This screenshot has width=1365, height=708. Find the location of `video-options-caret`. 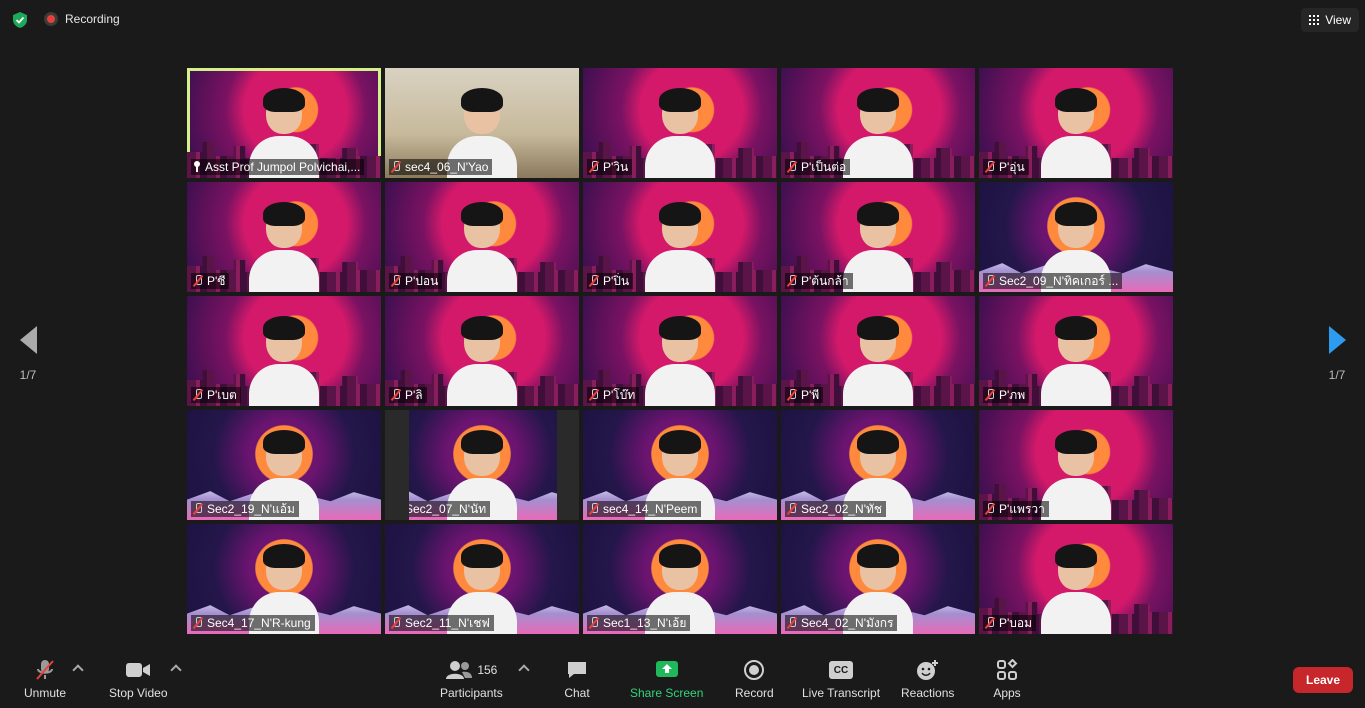

video-options-caret is located at coordinates (176, 670).